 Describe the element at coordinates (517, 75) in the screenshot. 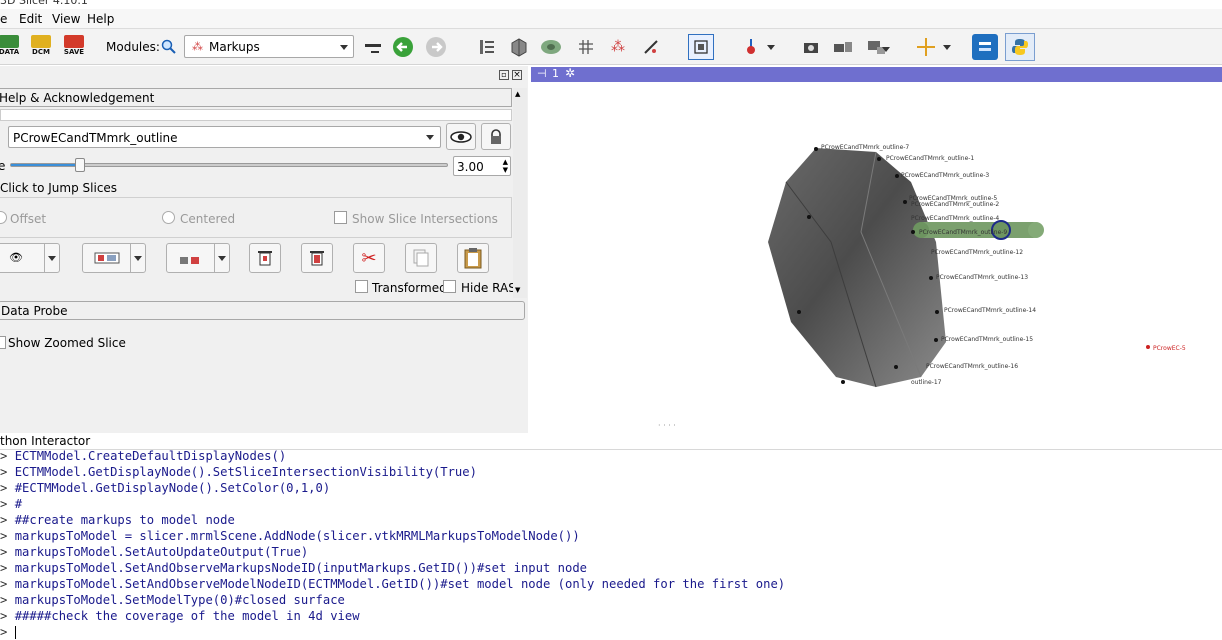

I see `close-icon: ×` at that location.